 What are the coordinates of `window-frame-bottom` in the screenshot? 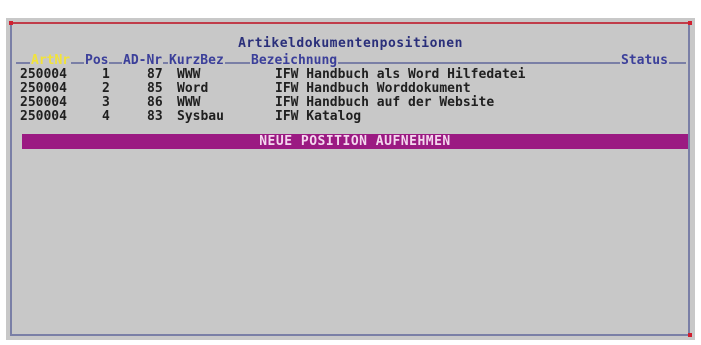 It's located at (350, 335).